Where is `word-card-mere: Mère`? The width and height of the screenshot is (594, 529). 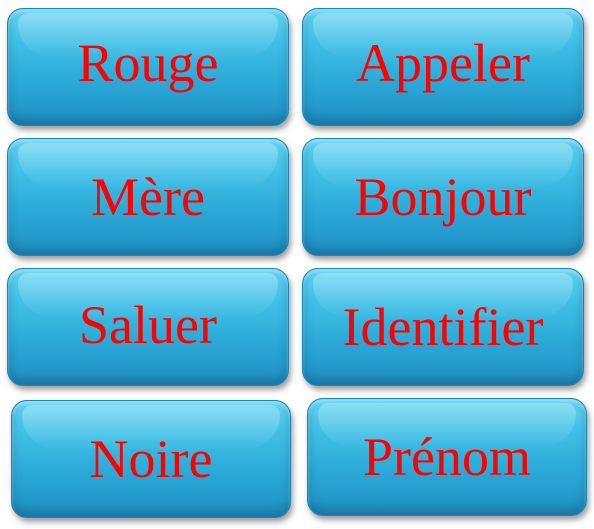 word-card-mere: Mère is located at coordinates (148, 197).